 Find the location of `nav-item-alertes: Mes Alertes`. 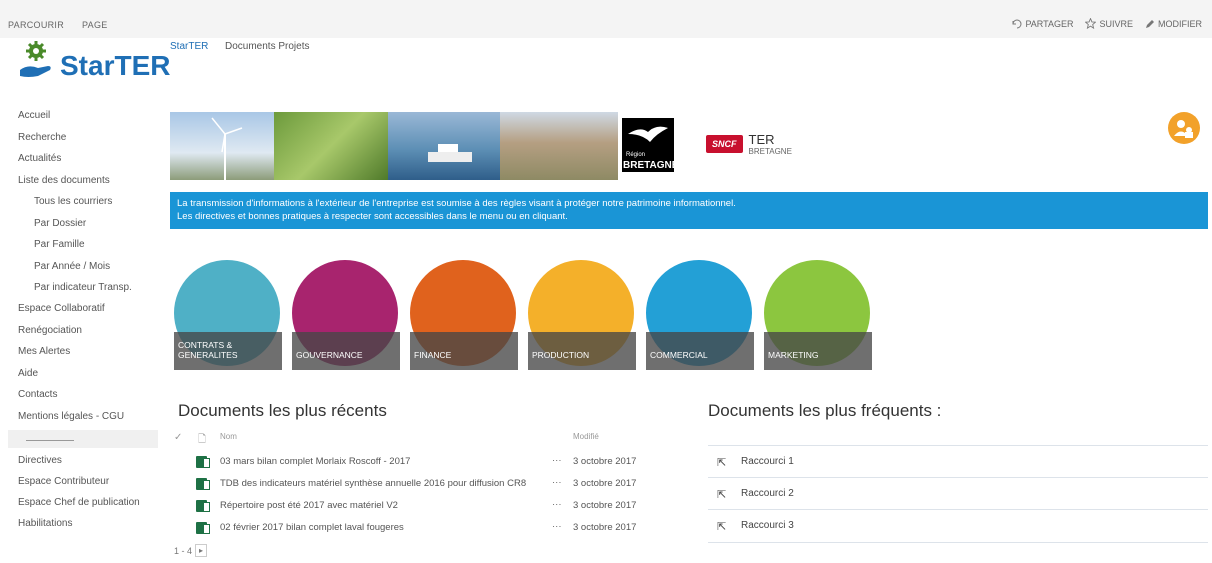

nav-item-alertes: Mes Alertes is located at coordinates (44, 351).